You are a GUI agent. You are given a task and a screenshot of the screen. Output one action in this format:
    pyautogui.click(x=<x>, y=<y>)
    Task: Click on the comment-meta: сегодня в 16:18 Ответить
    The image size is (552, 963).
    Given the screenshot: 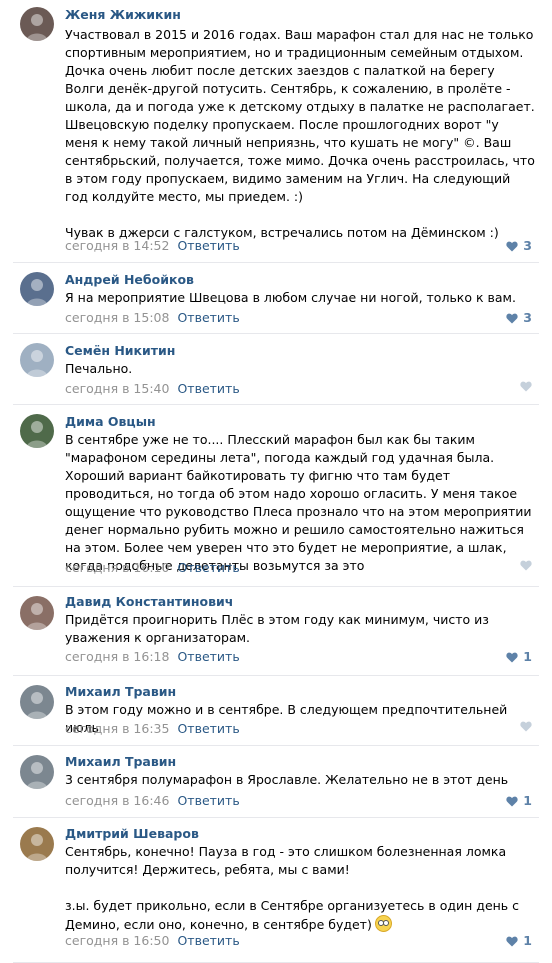 What is the action you would take?
    pyautogui.click(x=152, y=657)
    